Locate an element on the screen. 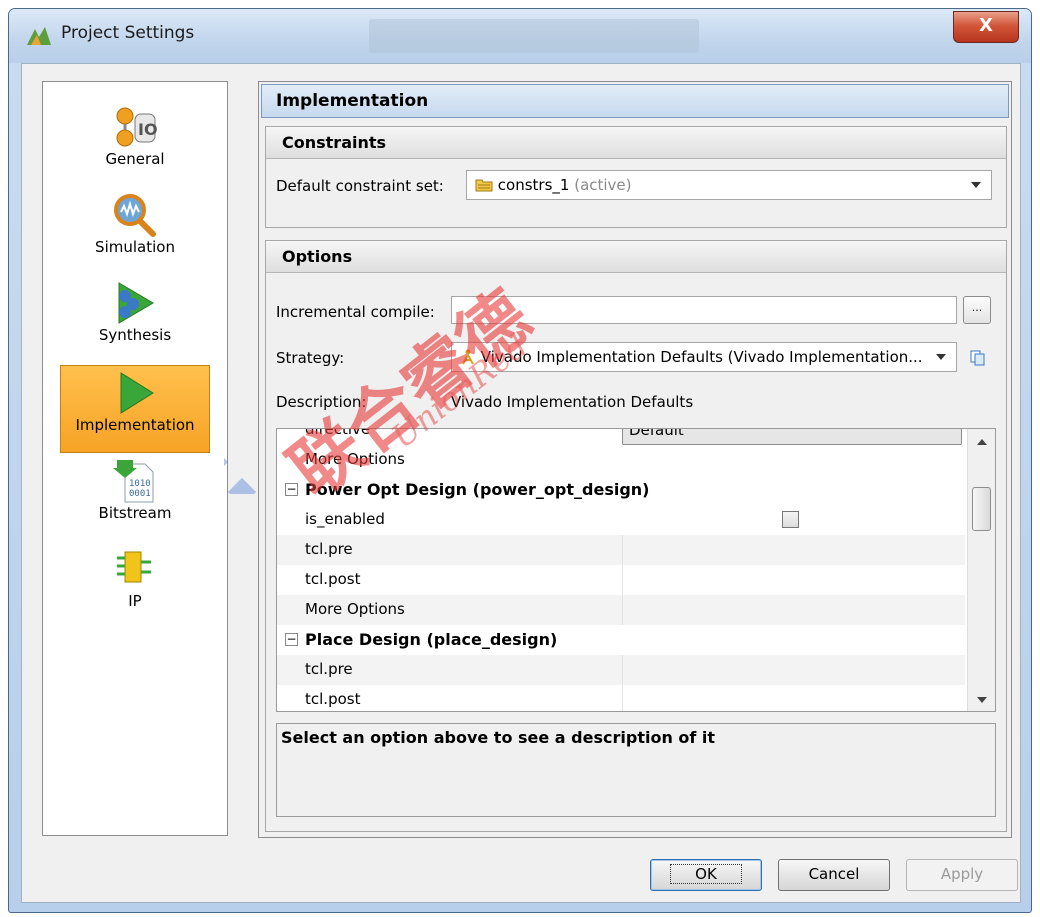  row-key: is_enabled is located at coordinates (345, 519).